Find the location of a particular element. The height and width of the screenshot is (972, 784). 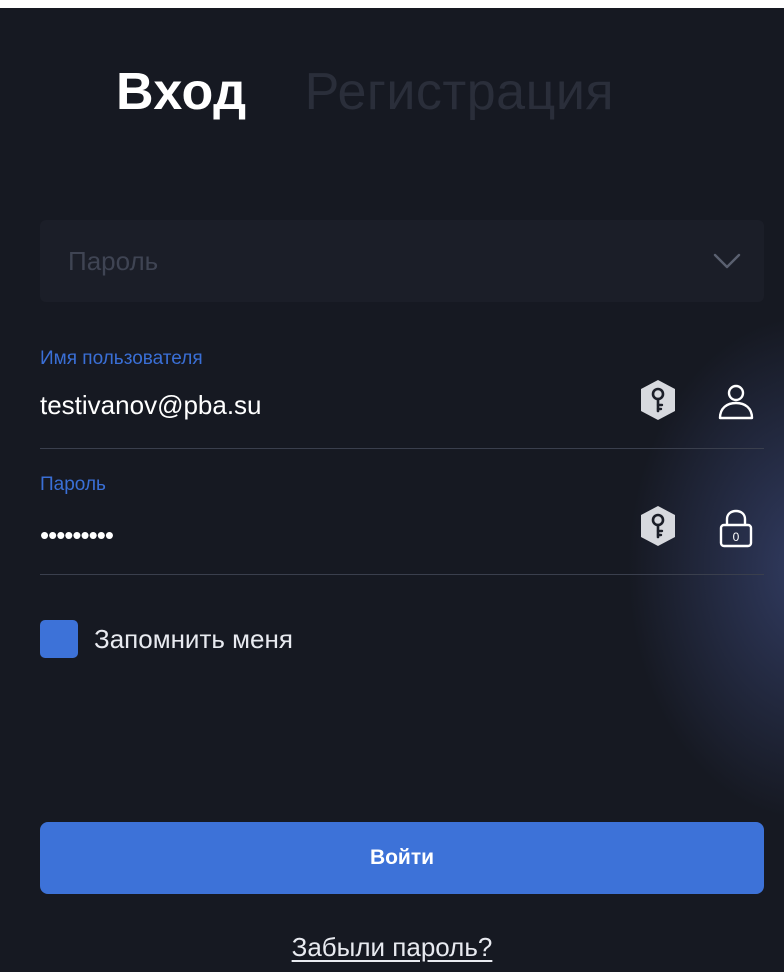

remember-label: Запомнить меня is located at coordinates (193, 638).